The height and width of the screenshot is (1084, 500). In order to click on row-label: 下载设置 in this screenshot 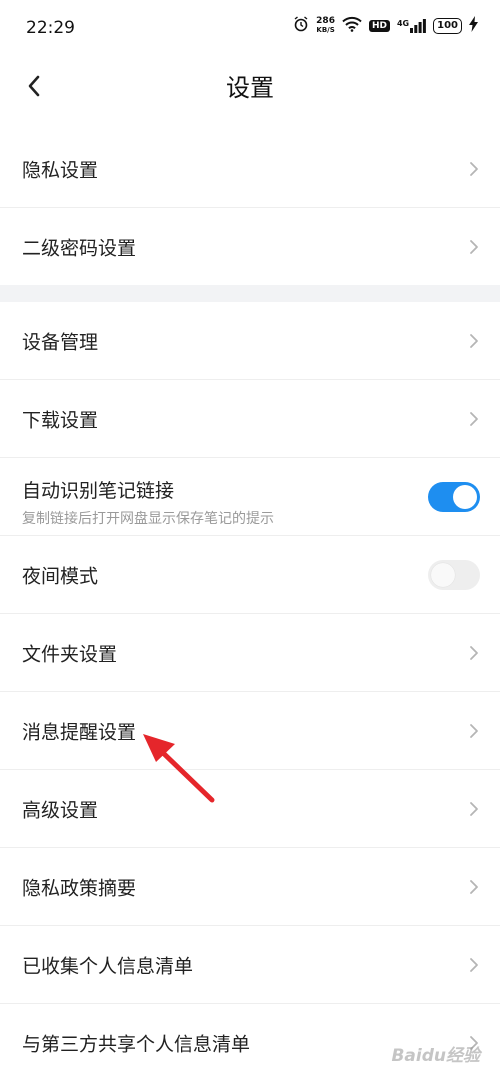, I will do `click(60, 420)`.